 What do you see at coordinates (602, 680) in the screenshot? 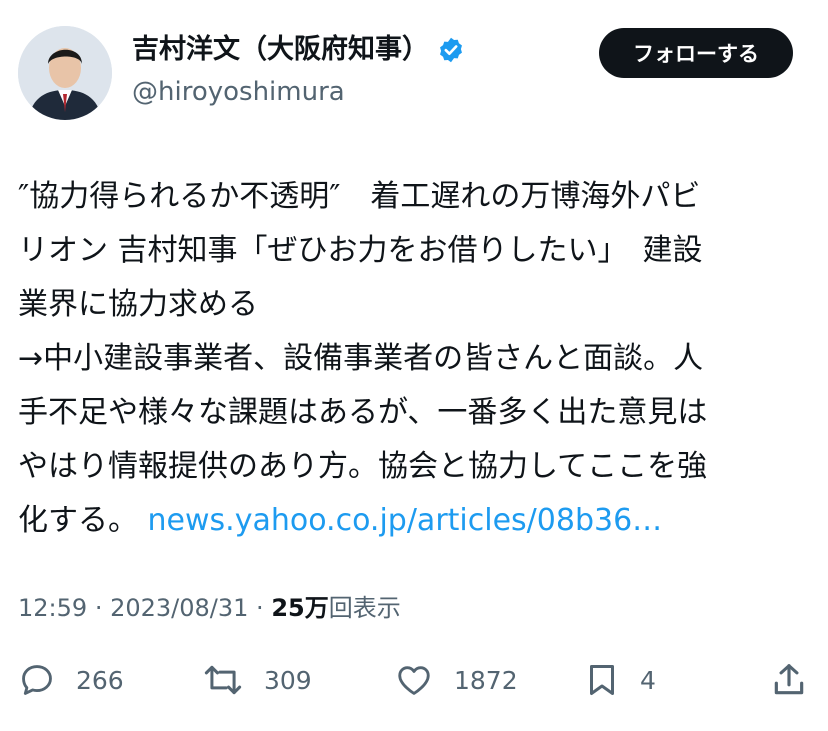
I see `bookmark-icon` at bounding box center [602, 680].